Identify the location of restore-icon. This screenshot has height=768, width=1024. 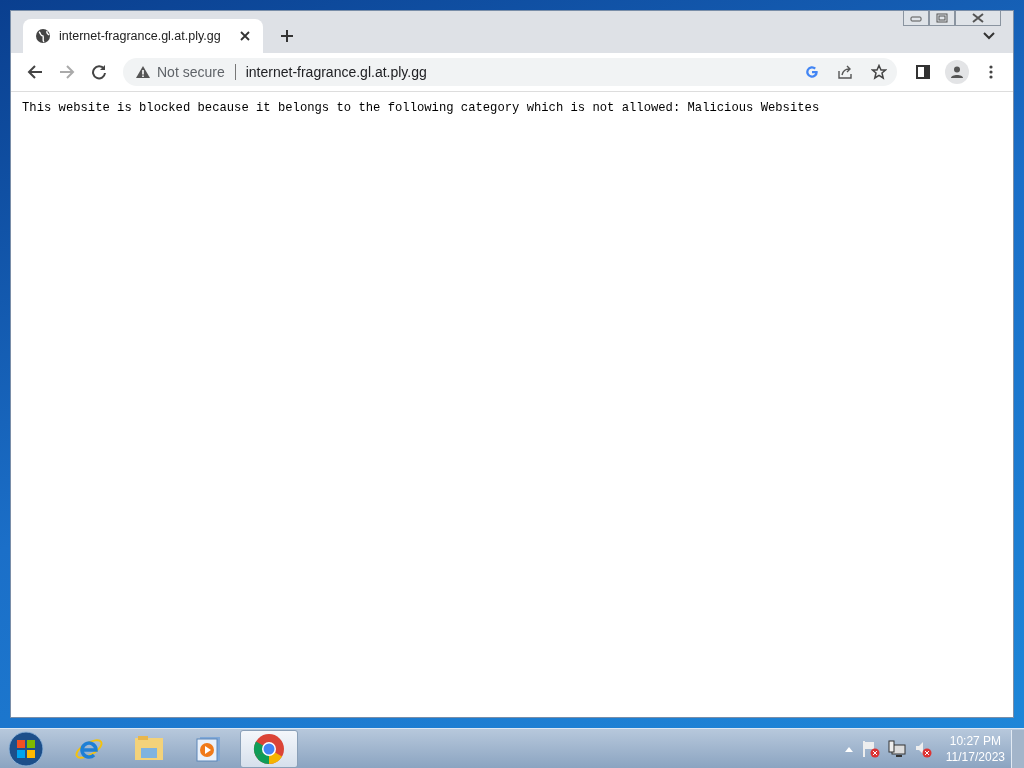
(942, 18).